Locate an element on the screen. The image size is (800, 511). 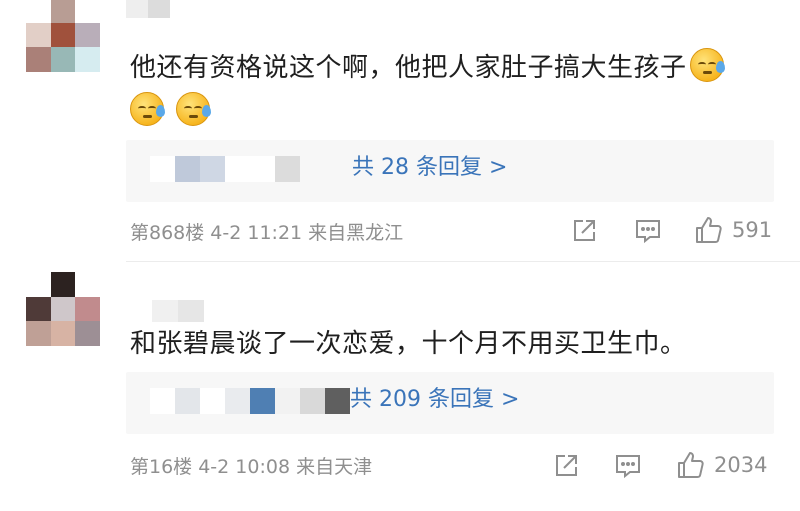
like-count: 2034 is located at coordinates (741, 465).